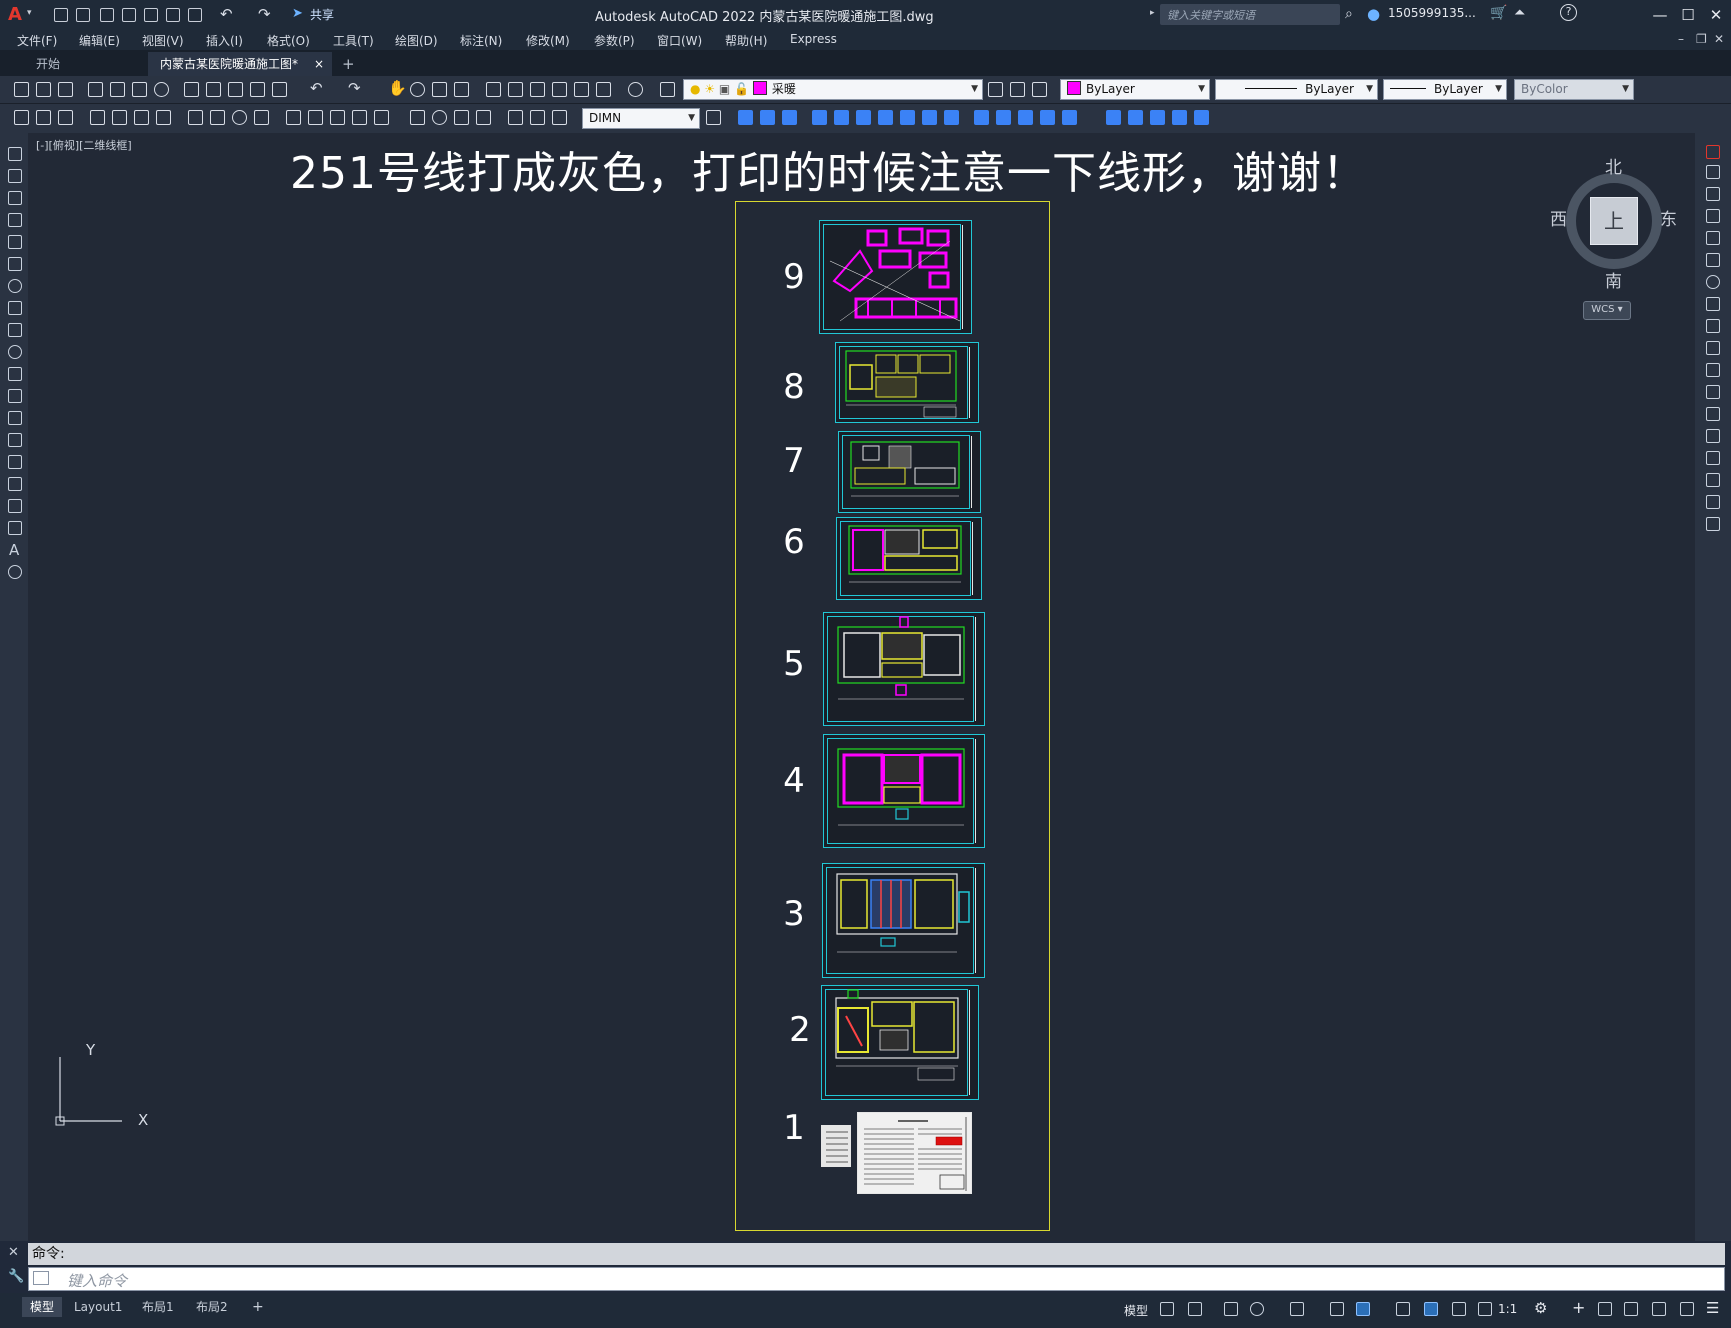 This screenshot has height=1328, width=1731. I want to click on break-icon, so click(1713, 414).